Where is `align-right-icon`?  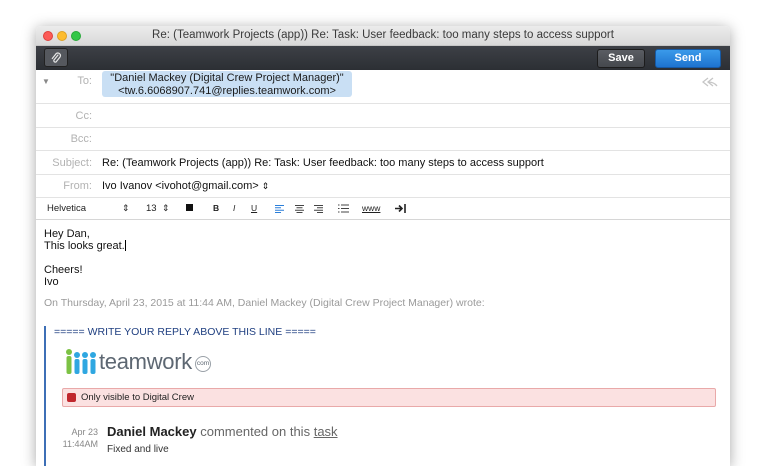
align-right-icon is located at coordinates (318, 209).